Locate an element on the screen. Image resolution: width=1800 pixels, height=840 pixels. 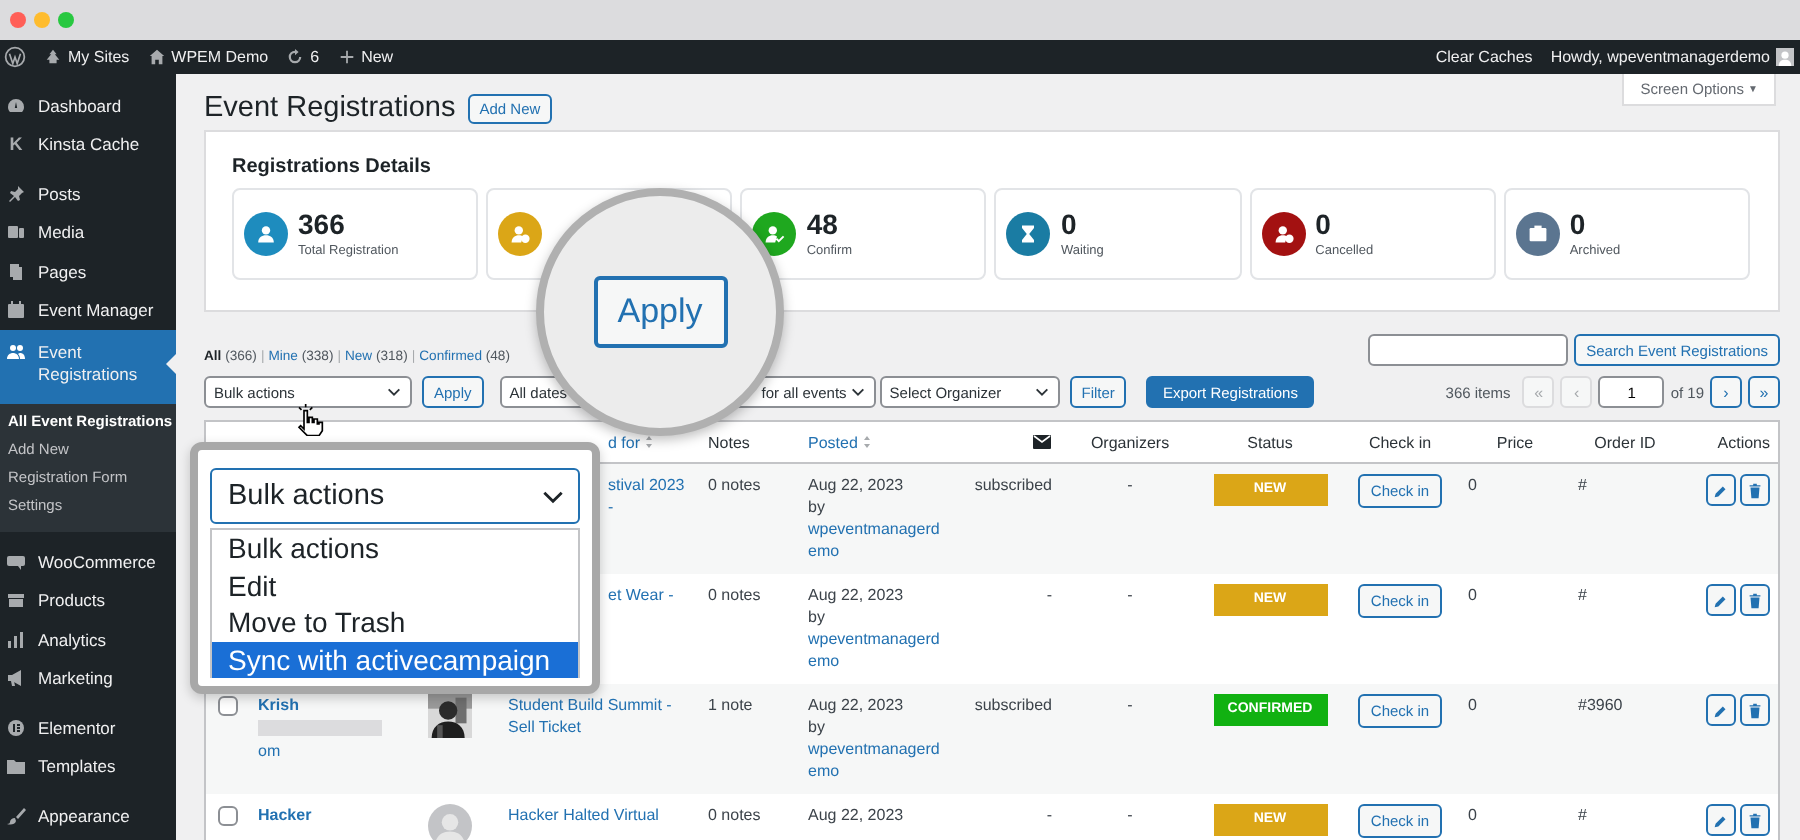
dropdown-option: Bulk actions is located at coordinates (395, 548).